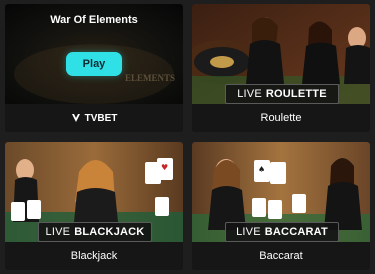  What do you see at coordinates (75, 118) in the screenshot?
I see `tvbet-icon` at bounding box center [75, 118].